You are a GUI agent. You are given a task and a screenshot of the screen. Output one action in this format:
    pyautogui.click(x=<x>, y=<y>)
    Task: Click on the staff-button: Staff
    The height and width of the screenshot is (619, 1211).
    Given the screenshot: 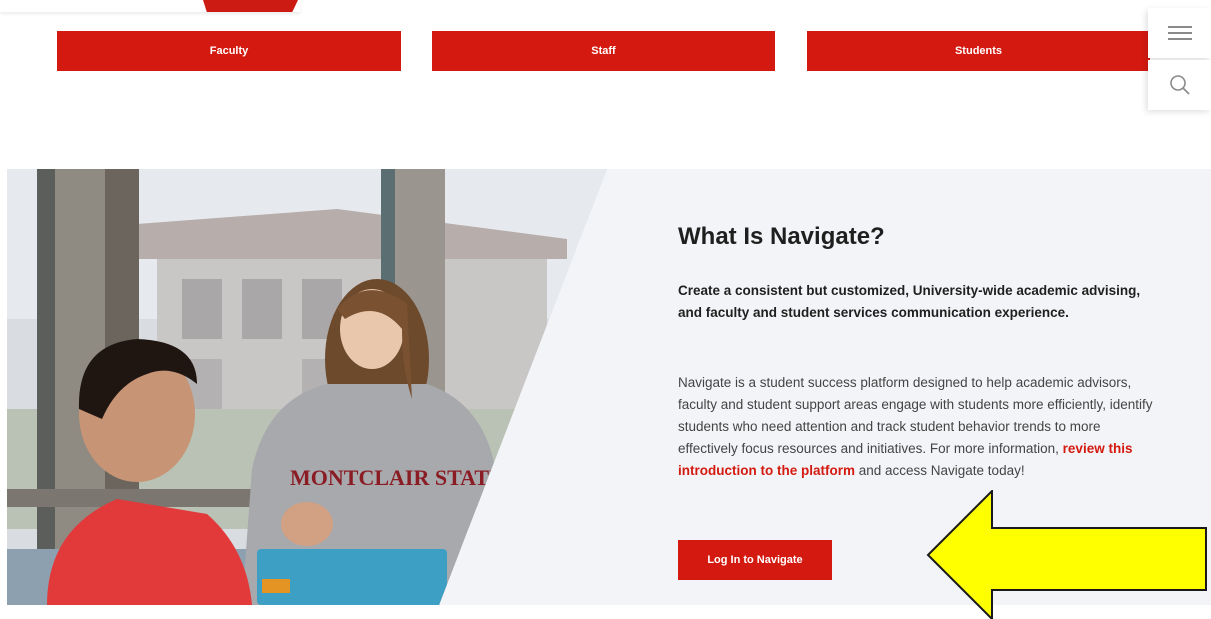 What is the action you would take?
    pyautogui.click(x=603, y=51)
    